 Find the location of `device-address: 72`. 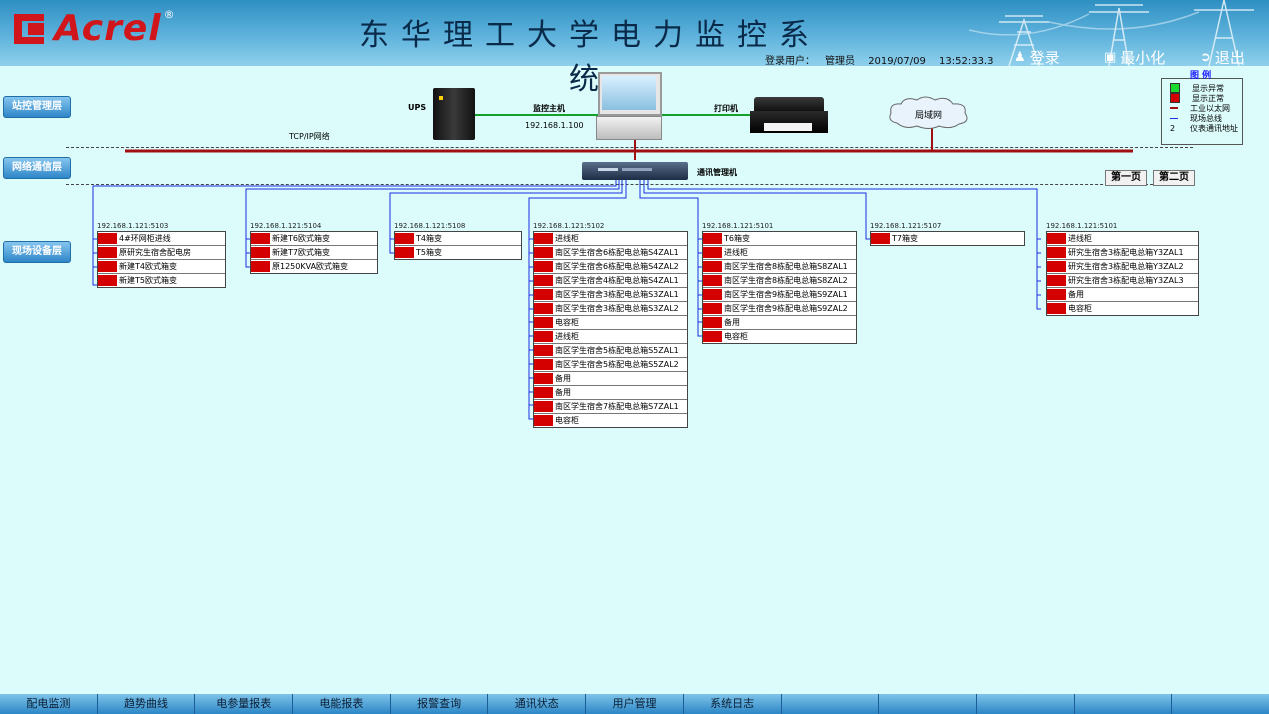

device-address: 72 is located at coordinates (107, 252).